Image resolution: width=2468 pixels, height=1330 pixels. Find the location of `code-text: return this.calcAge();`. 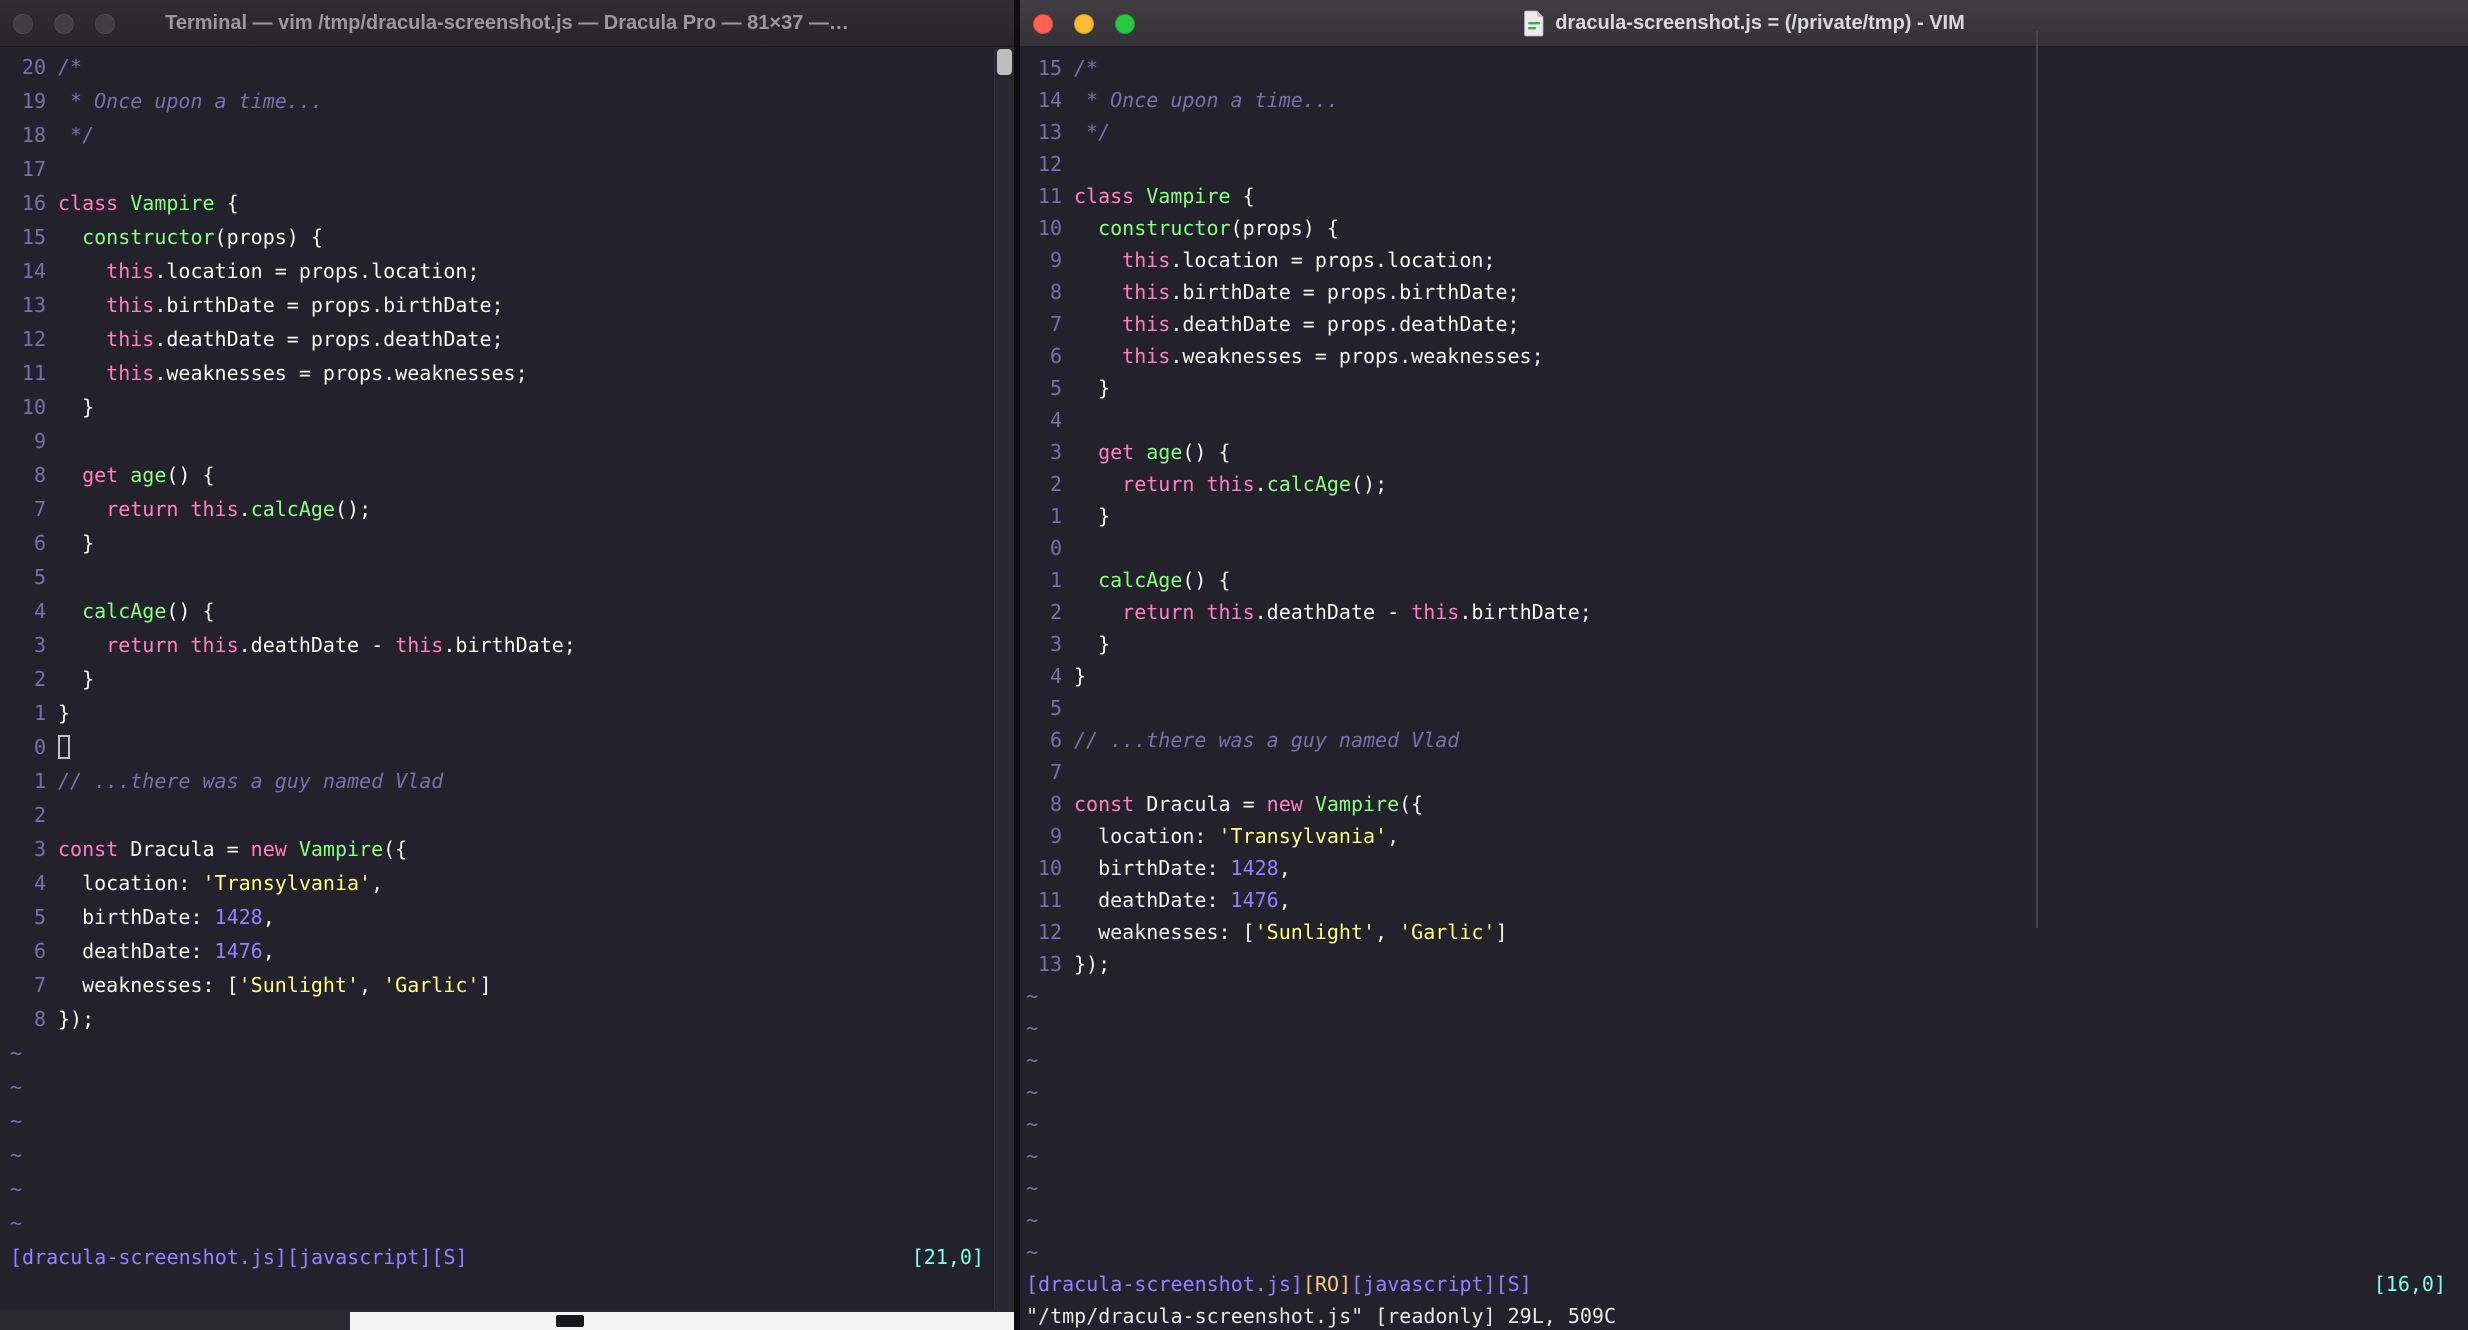

code-text: return this.calcAge(); is located at coordinates (1255, 484).